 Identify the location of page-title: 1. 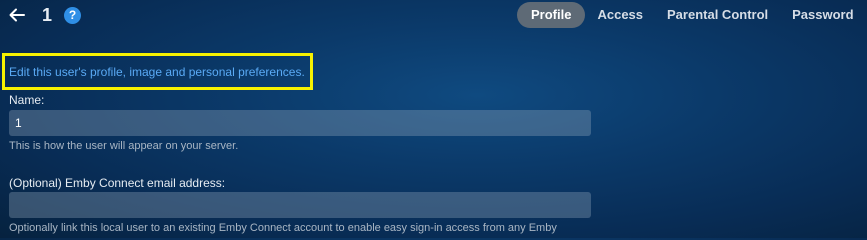
(47, 15).